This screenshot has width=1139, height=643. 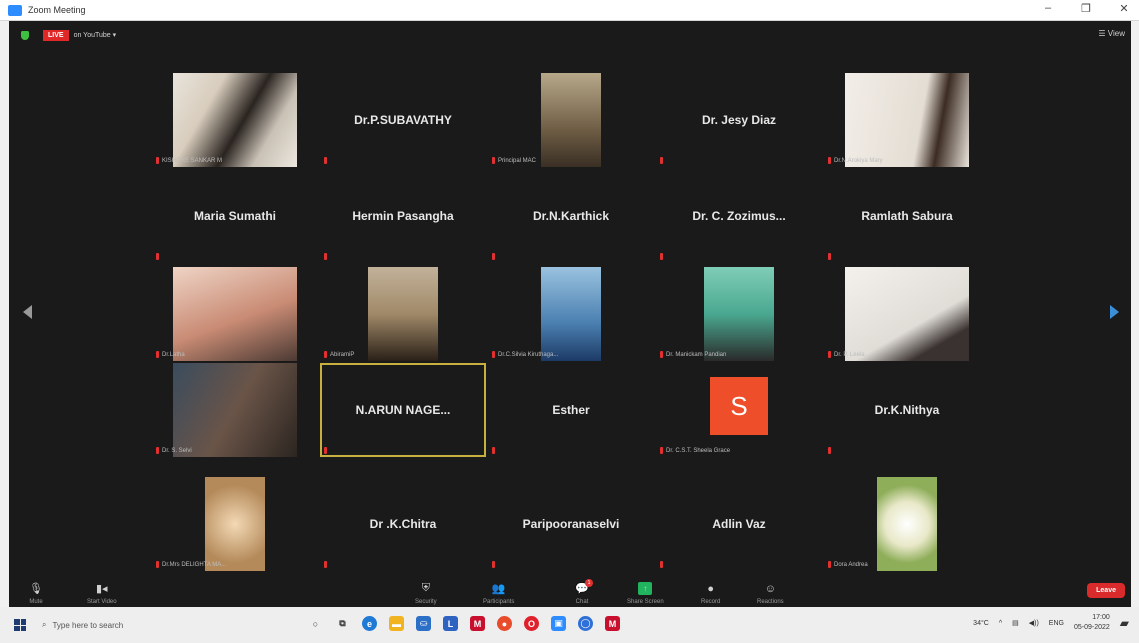 I want to click on mute-button: 🎙 Mute, so click(x=36, y=593).